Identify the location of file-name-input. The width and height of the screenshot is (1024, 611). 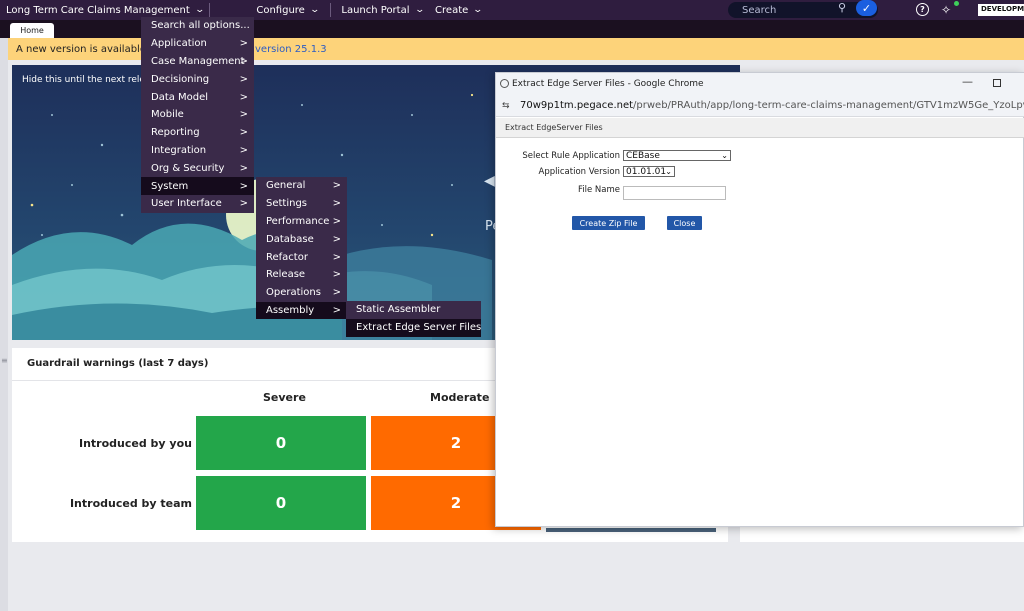
(674, 193).